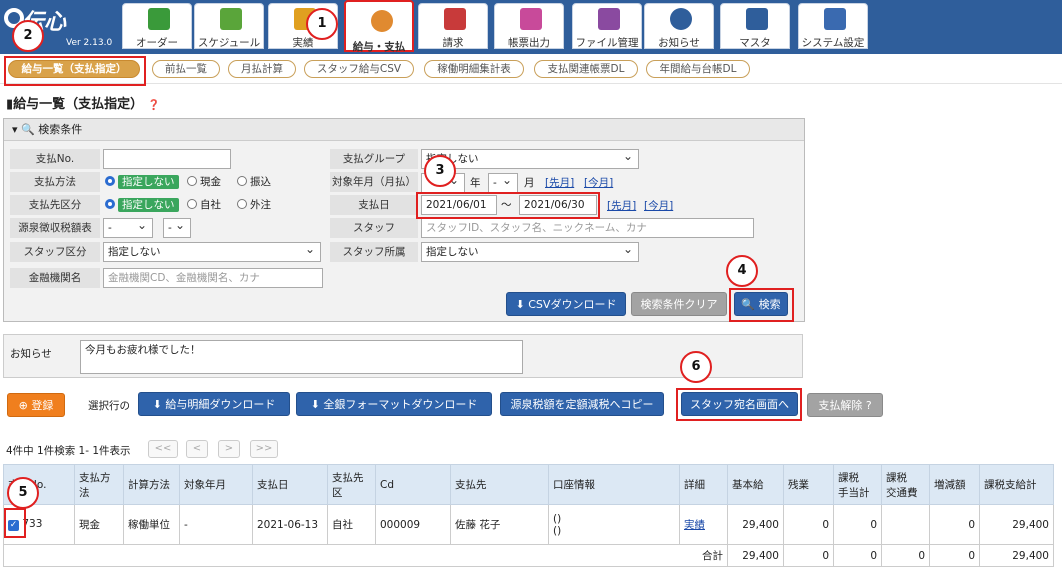 The width and height of the screenshot is (1062, 567). What do you see at coordinates (587, 228) in the screenshot?
I see `staff-search-input: スタッフID、スタッフ名、ニックネーム、カナ` at bounding box center [587, 228].